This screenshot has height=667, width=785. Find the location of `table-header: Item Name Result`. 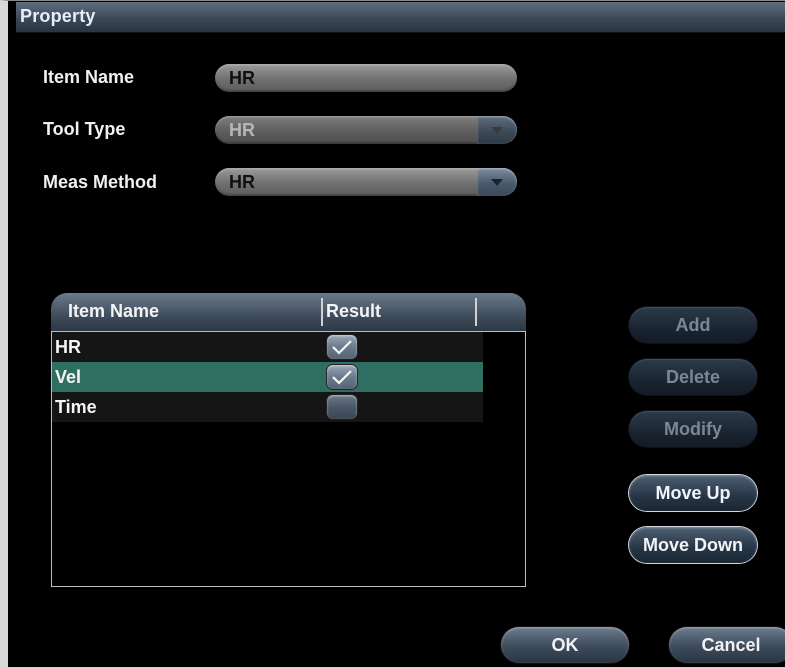

table-header: Item Name Result is located at coordinates (288, 312).